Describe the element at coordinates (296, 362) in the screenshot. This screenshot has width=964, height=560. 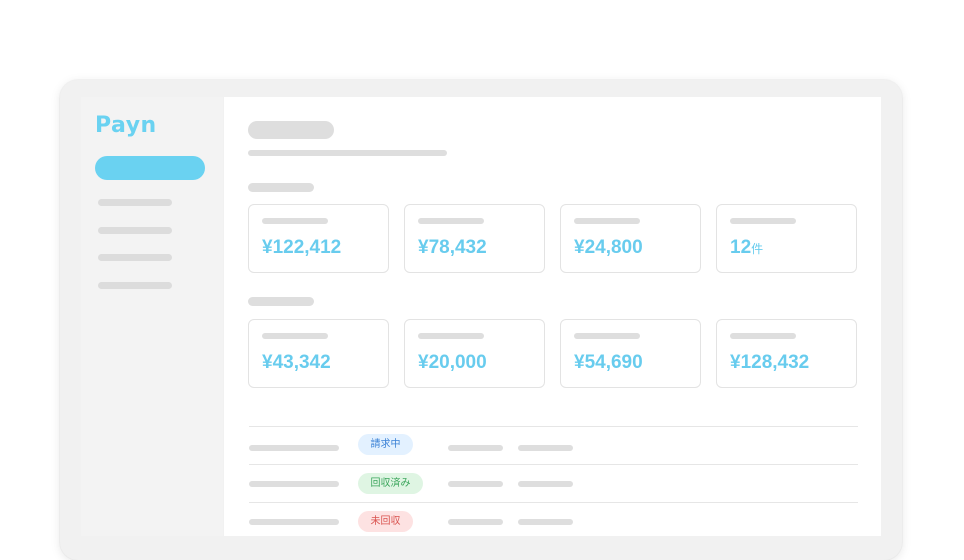
I see `card-value: ¥43,342` at that location.